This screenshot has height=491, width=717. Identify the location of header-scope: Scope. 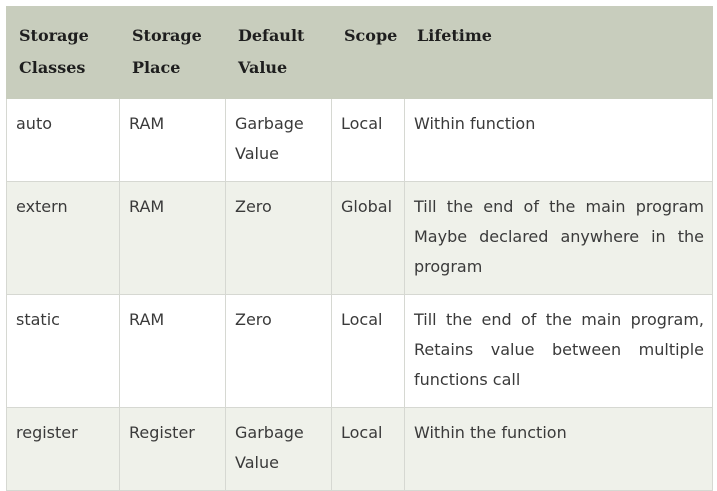
(368, 52).